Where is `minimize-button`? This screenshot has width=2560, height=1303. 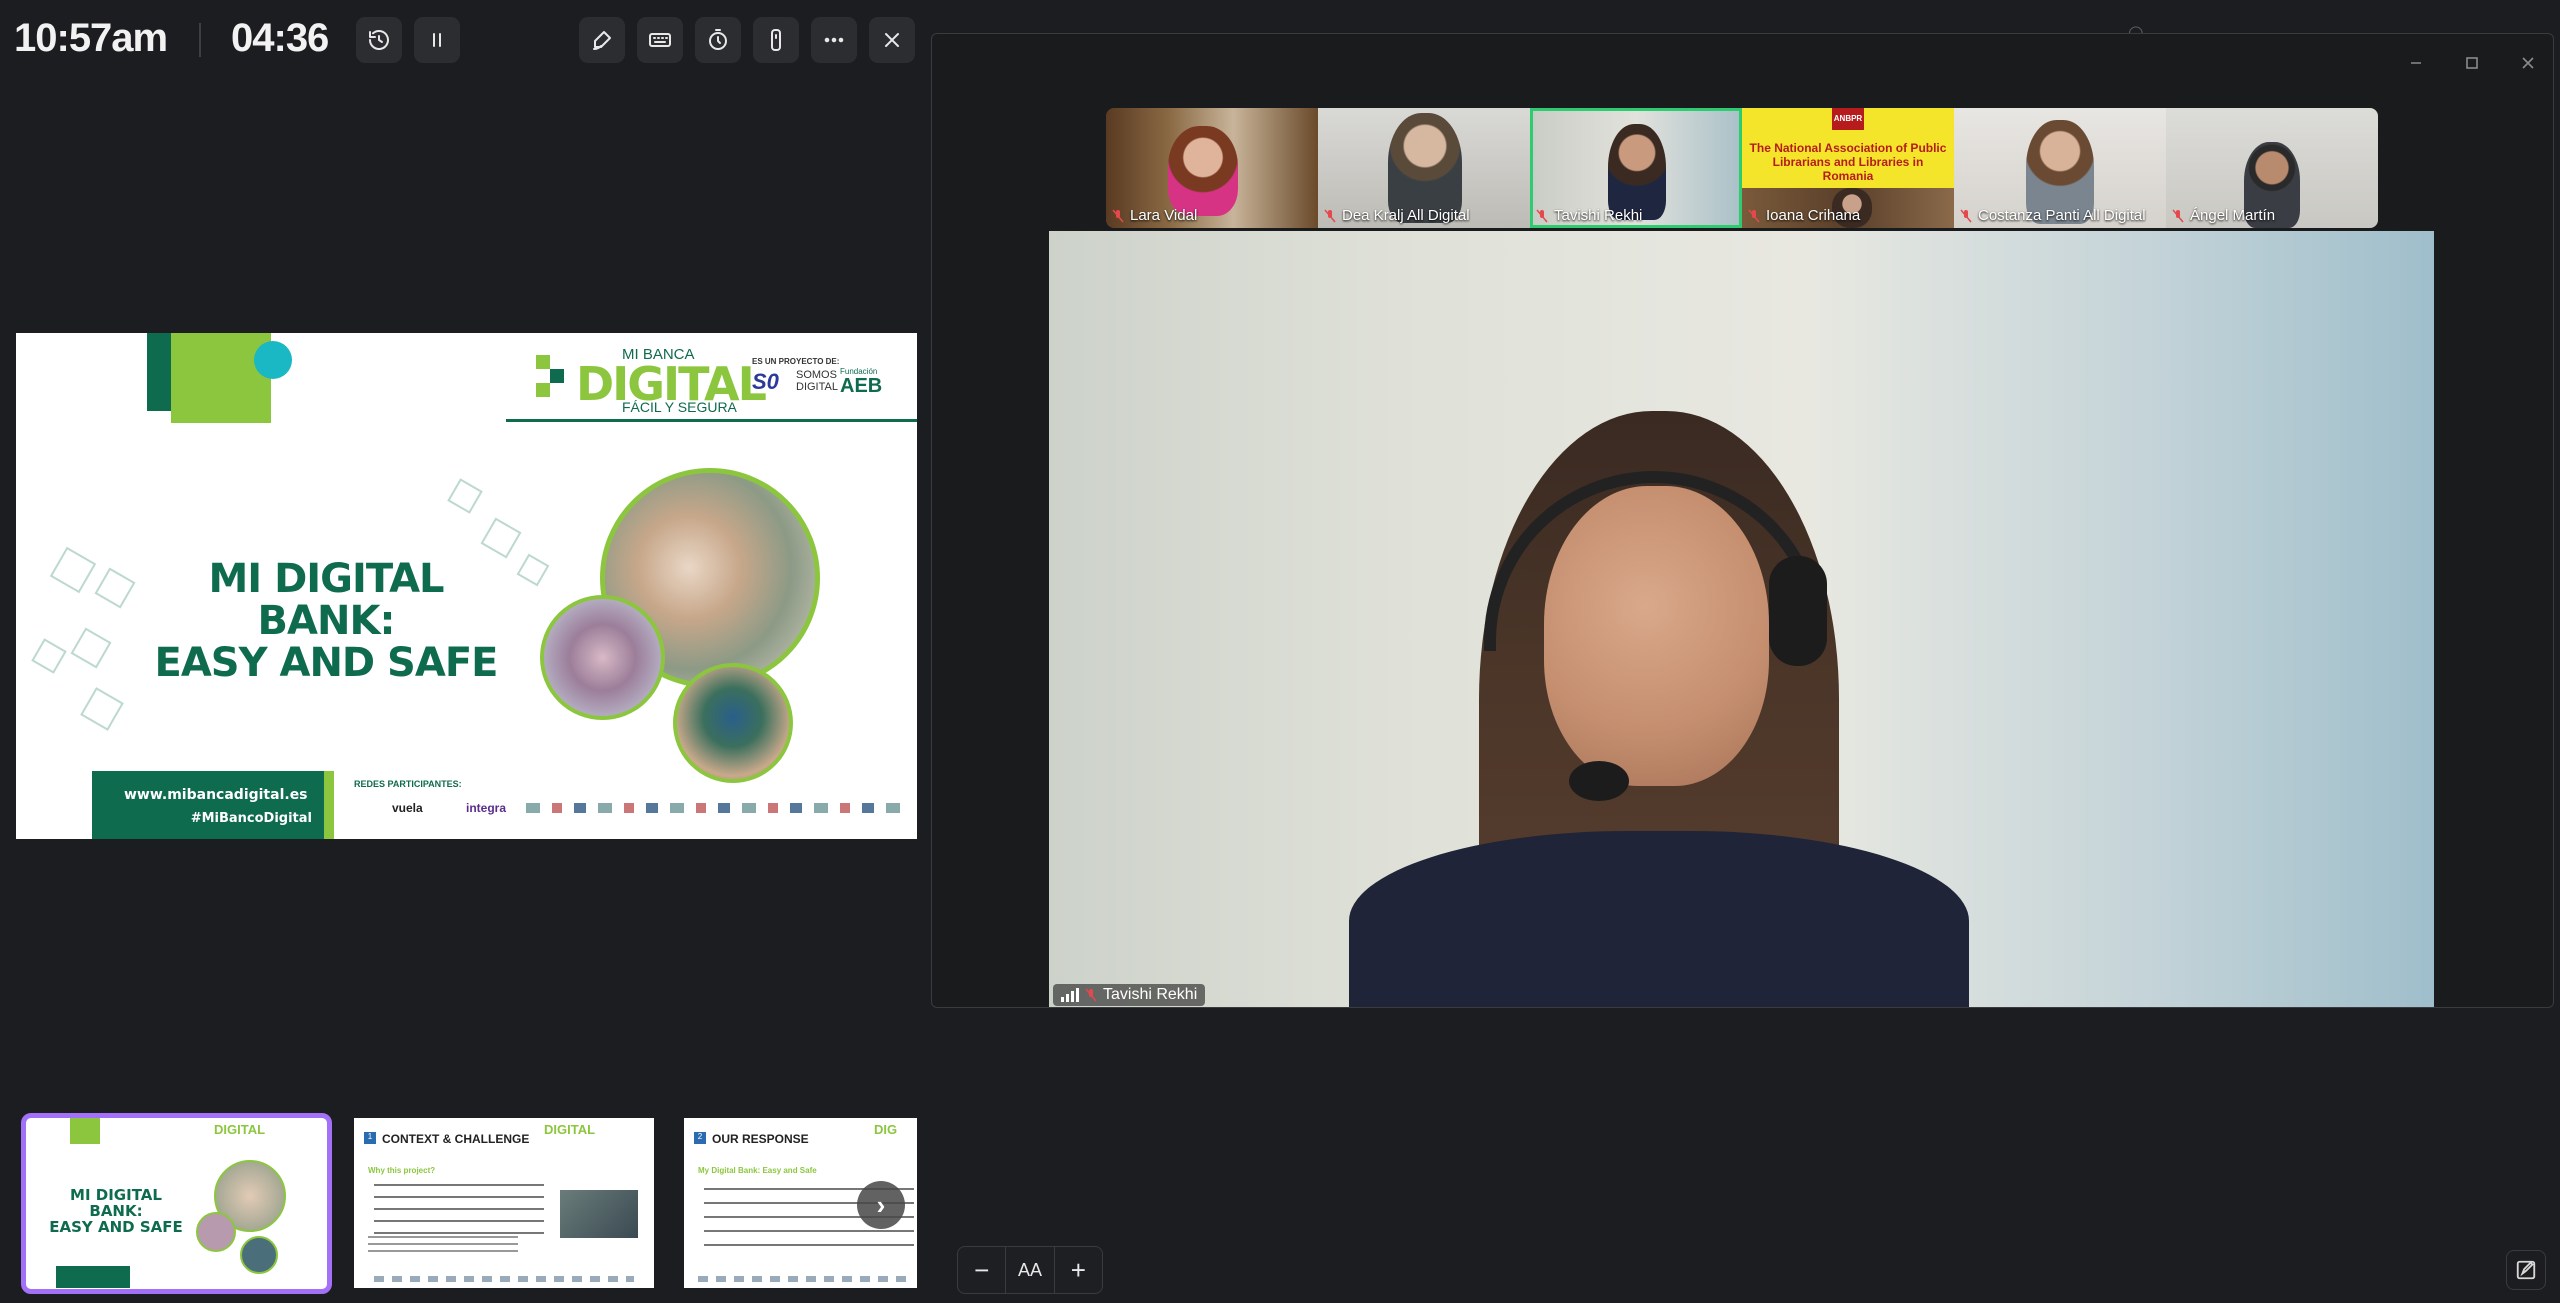
minimize-button is located at coordinates (2416, 63).